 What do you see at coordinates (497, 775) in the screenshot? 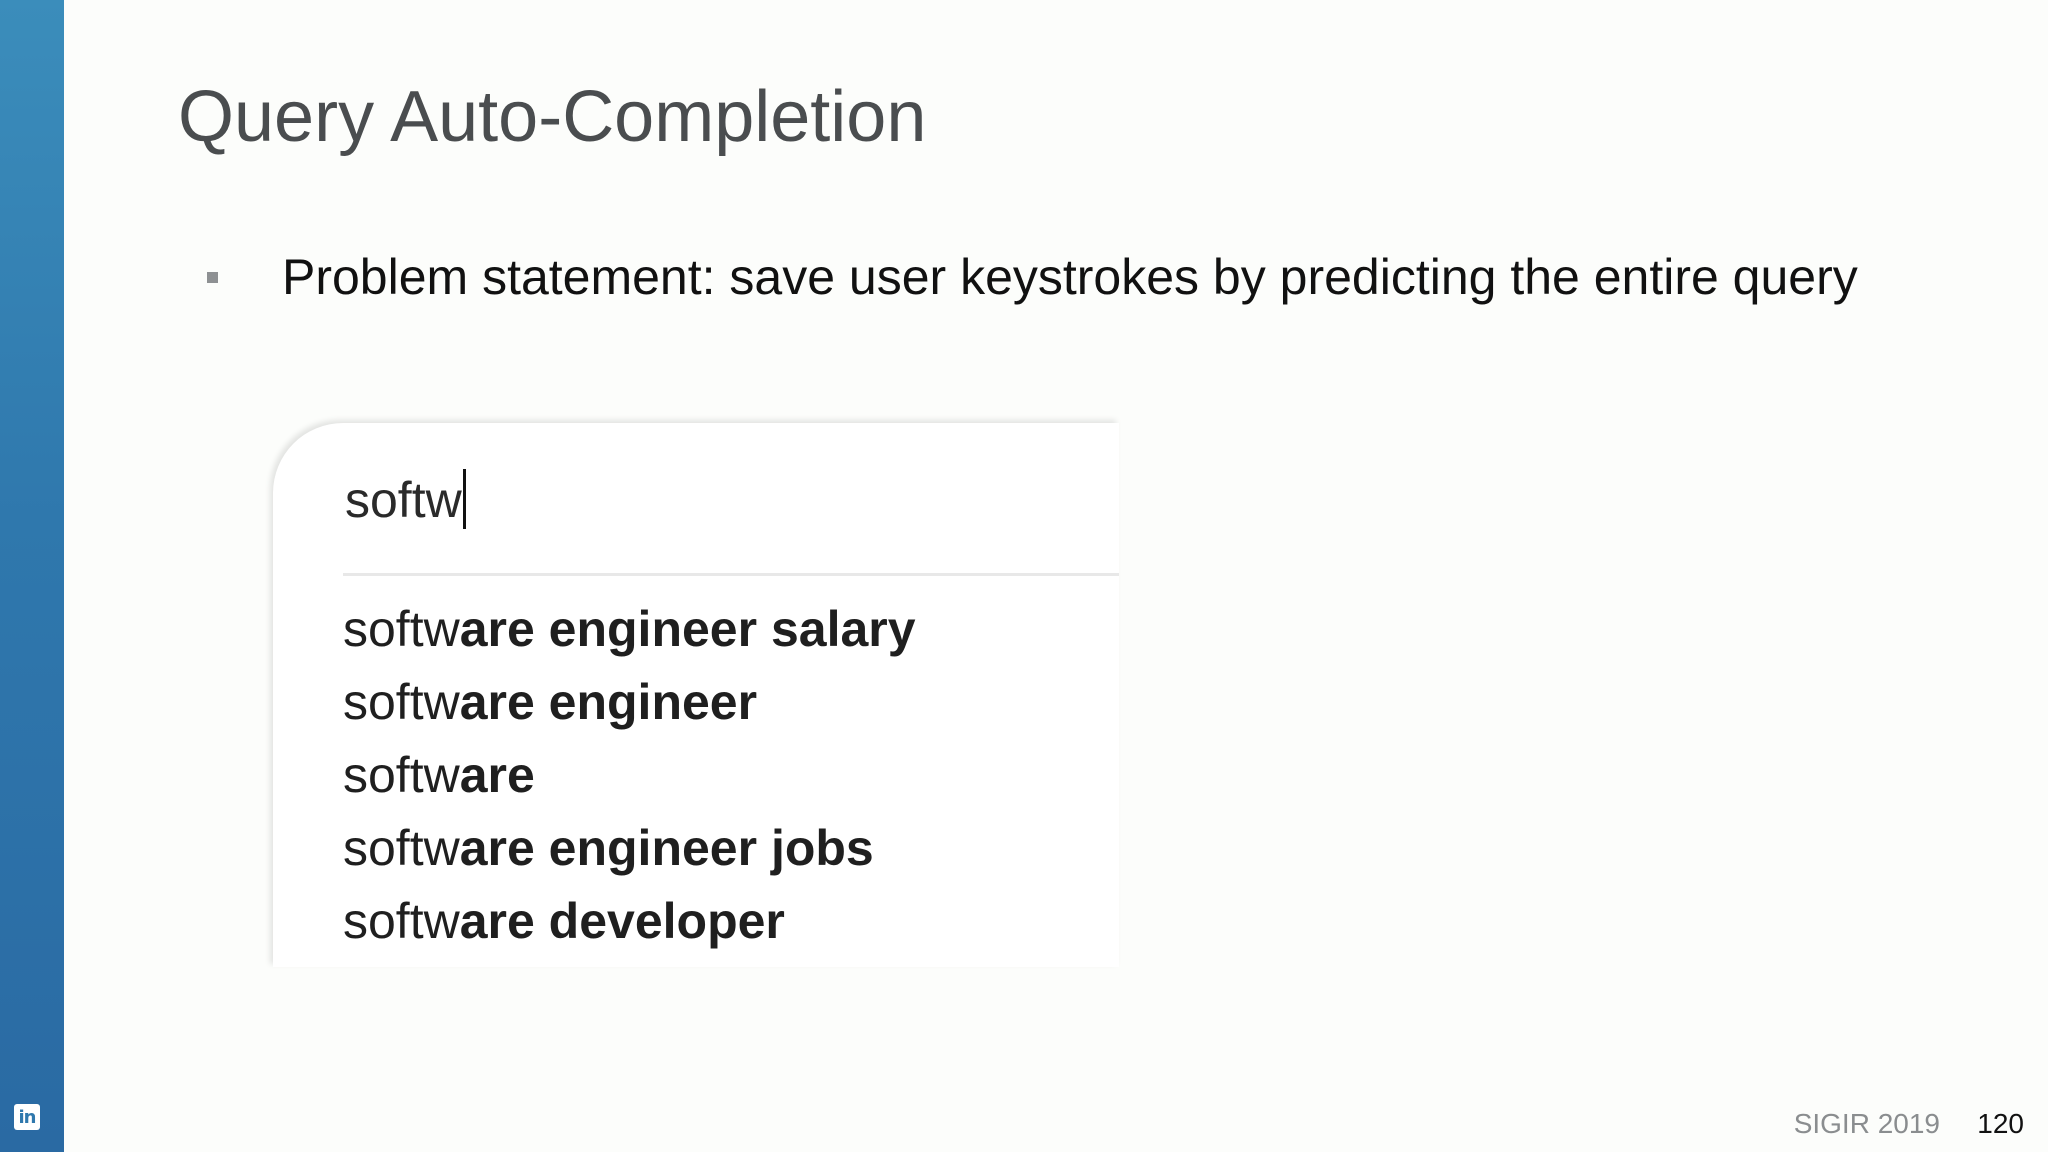
I see `suggestion-completion: are` at bounding box center [497, 775].